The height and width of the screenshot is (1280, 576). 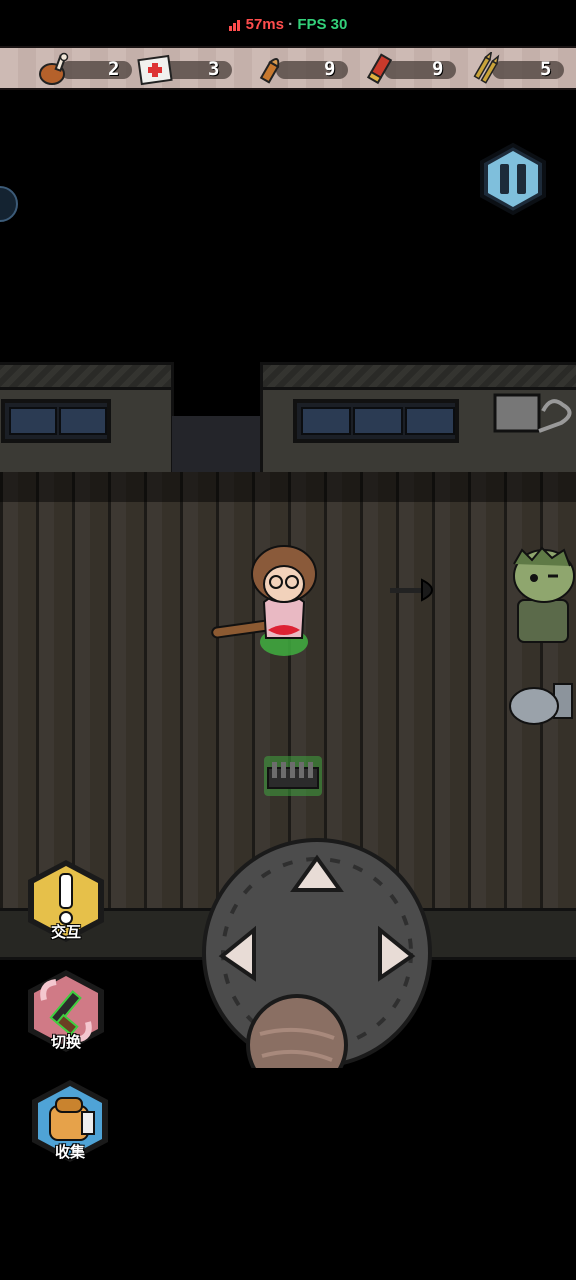 What do you see at coordinates (376, 421) in the screenshot?
I see `window-right` at bounding box center [376, 421].